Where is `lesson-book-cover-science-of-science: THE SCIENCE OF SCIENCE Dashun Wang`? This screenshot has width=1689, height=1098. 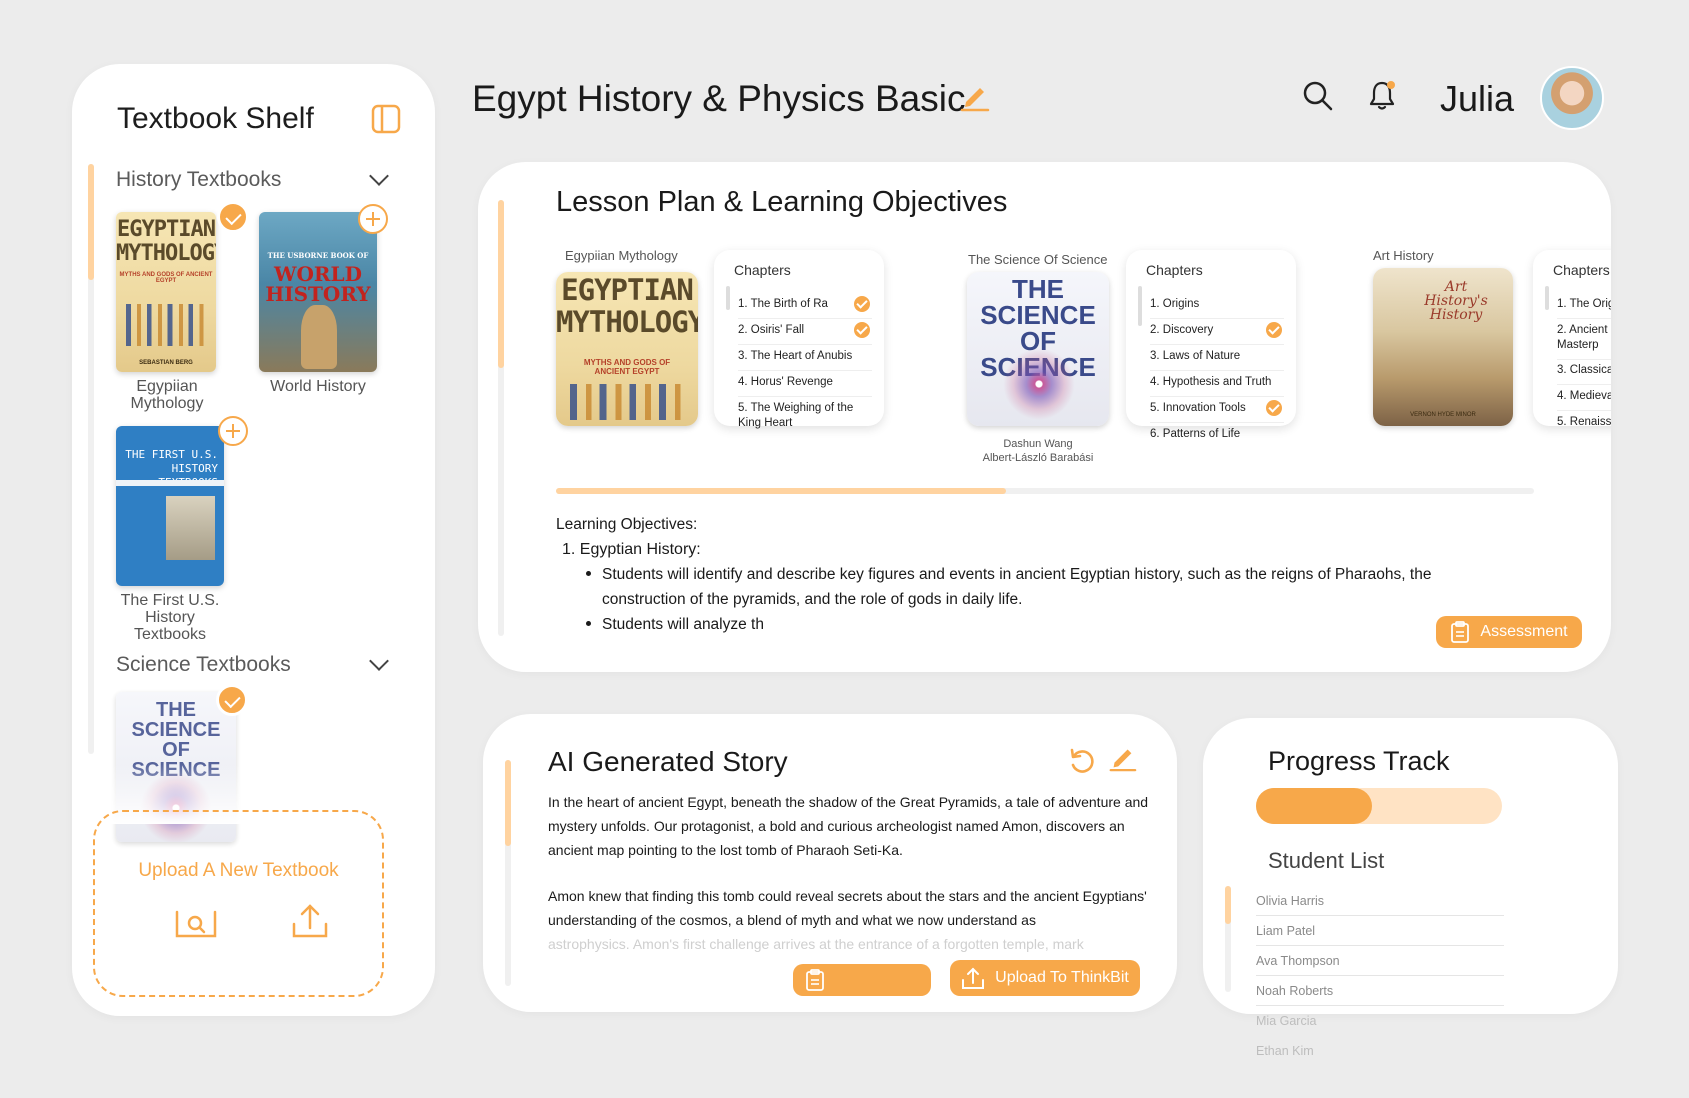 lesson-book-cover-science-of-science: THE SCIENCE OF SCIENCE Dashun Wang is located at coordinates (1038, 349).